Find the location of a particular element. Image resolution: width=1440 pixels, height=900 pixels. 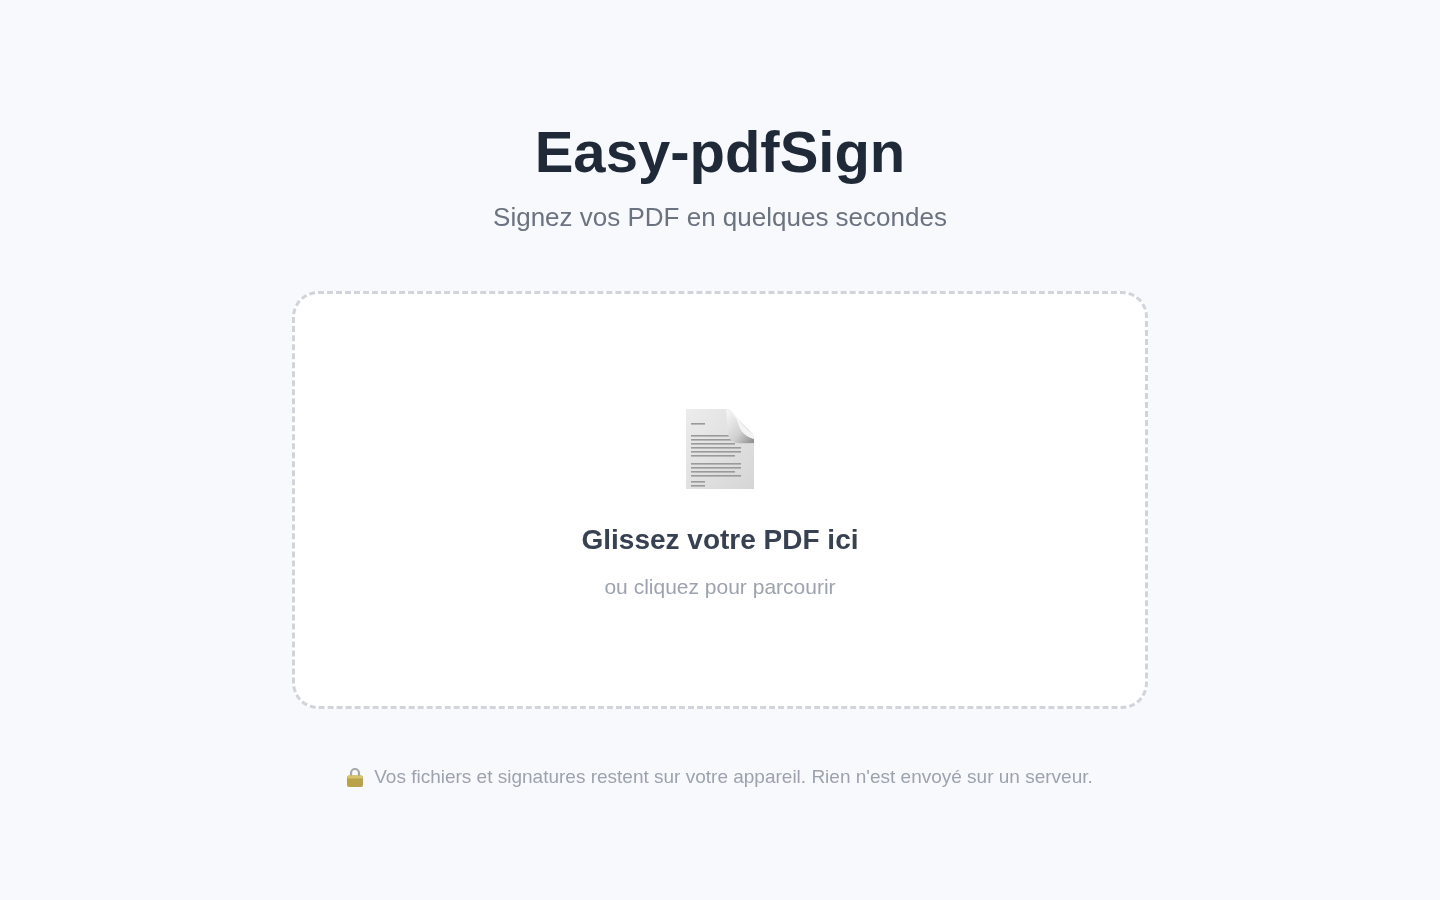

document-icon is located at coordinates (720, 449).